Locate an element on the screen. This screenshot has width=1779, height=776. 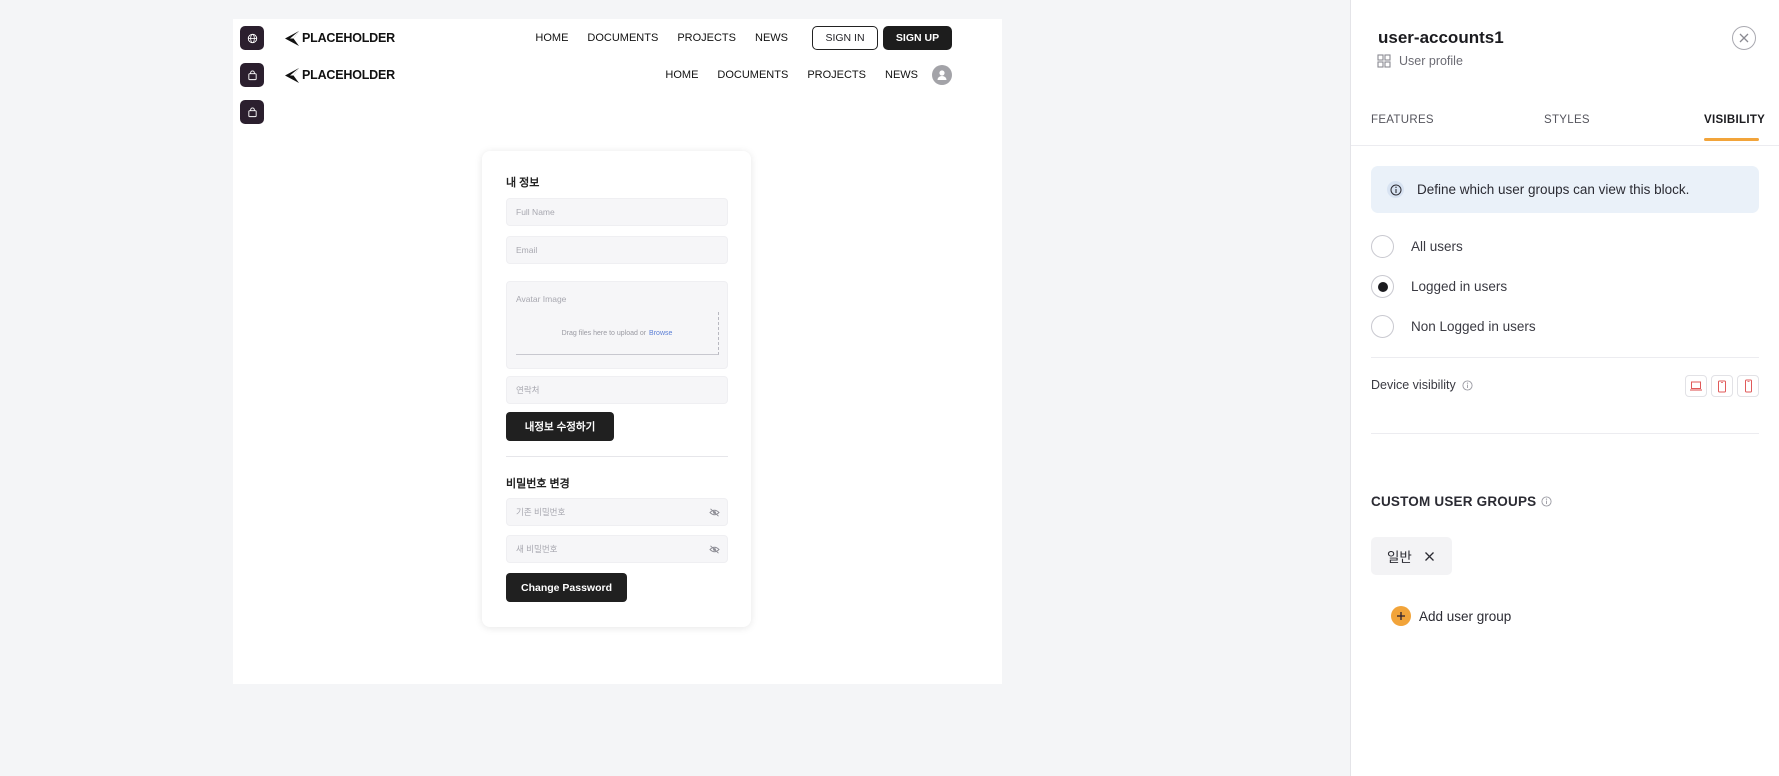
desktop-toggle is located at coordinates (1696, 386).